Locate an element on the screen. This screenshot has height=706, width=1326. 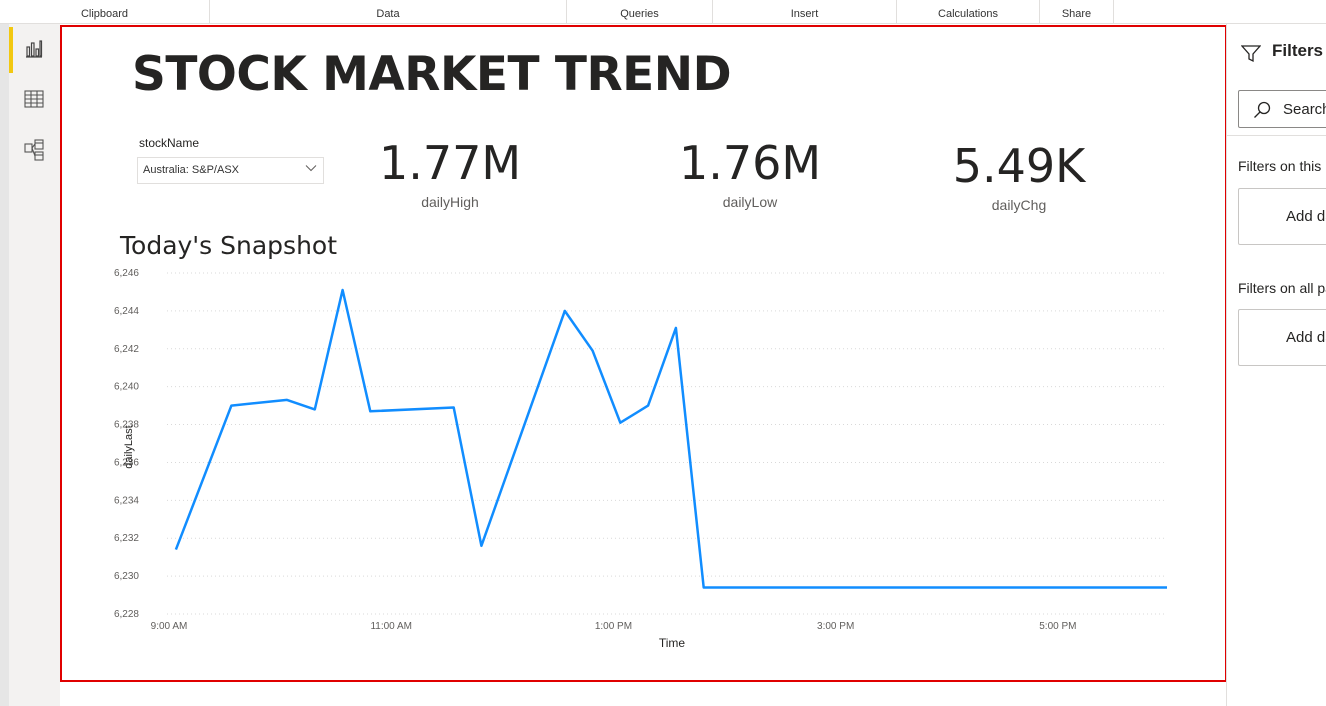
filters-on-page-dropzone: Add data fields here is located at coordinates (1282, 216).